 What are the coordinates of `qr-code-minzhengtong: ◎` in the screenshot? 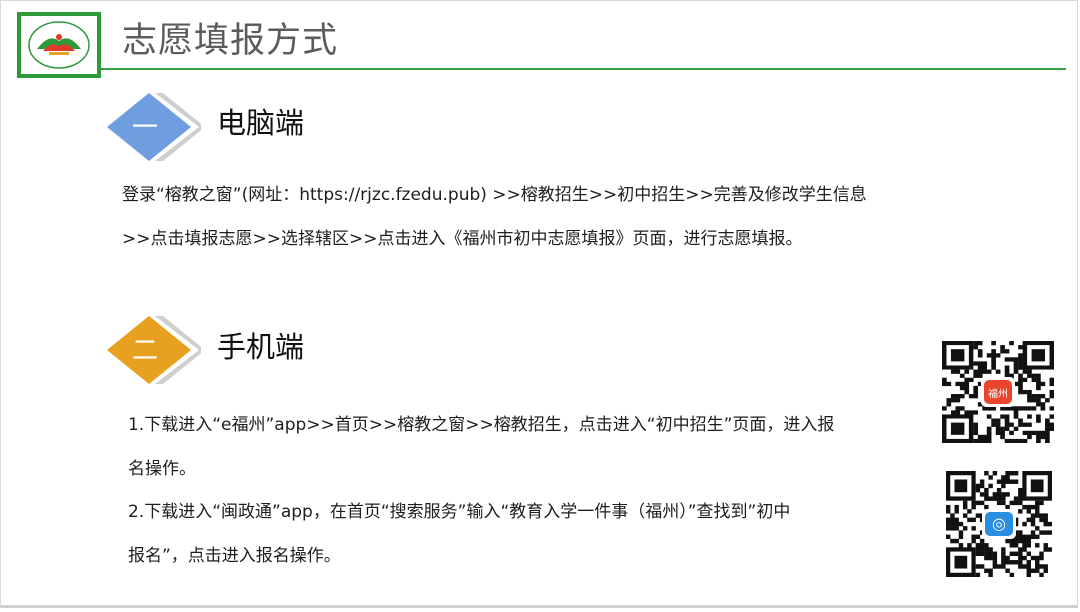 It's located at (999, 524).